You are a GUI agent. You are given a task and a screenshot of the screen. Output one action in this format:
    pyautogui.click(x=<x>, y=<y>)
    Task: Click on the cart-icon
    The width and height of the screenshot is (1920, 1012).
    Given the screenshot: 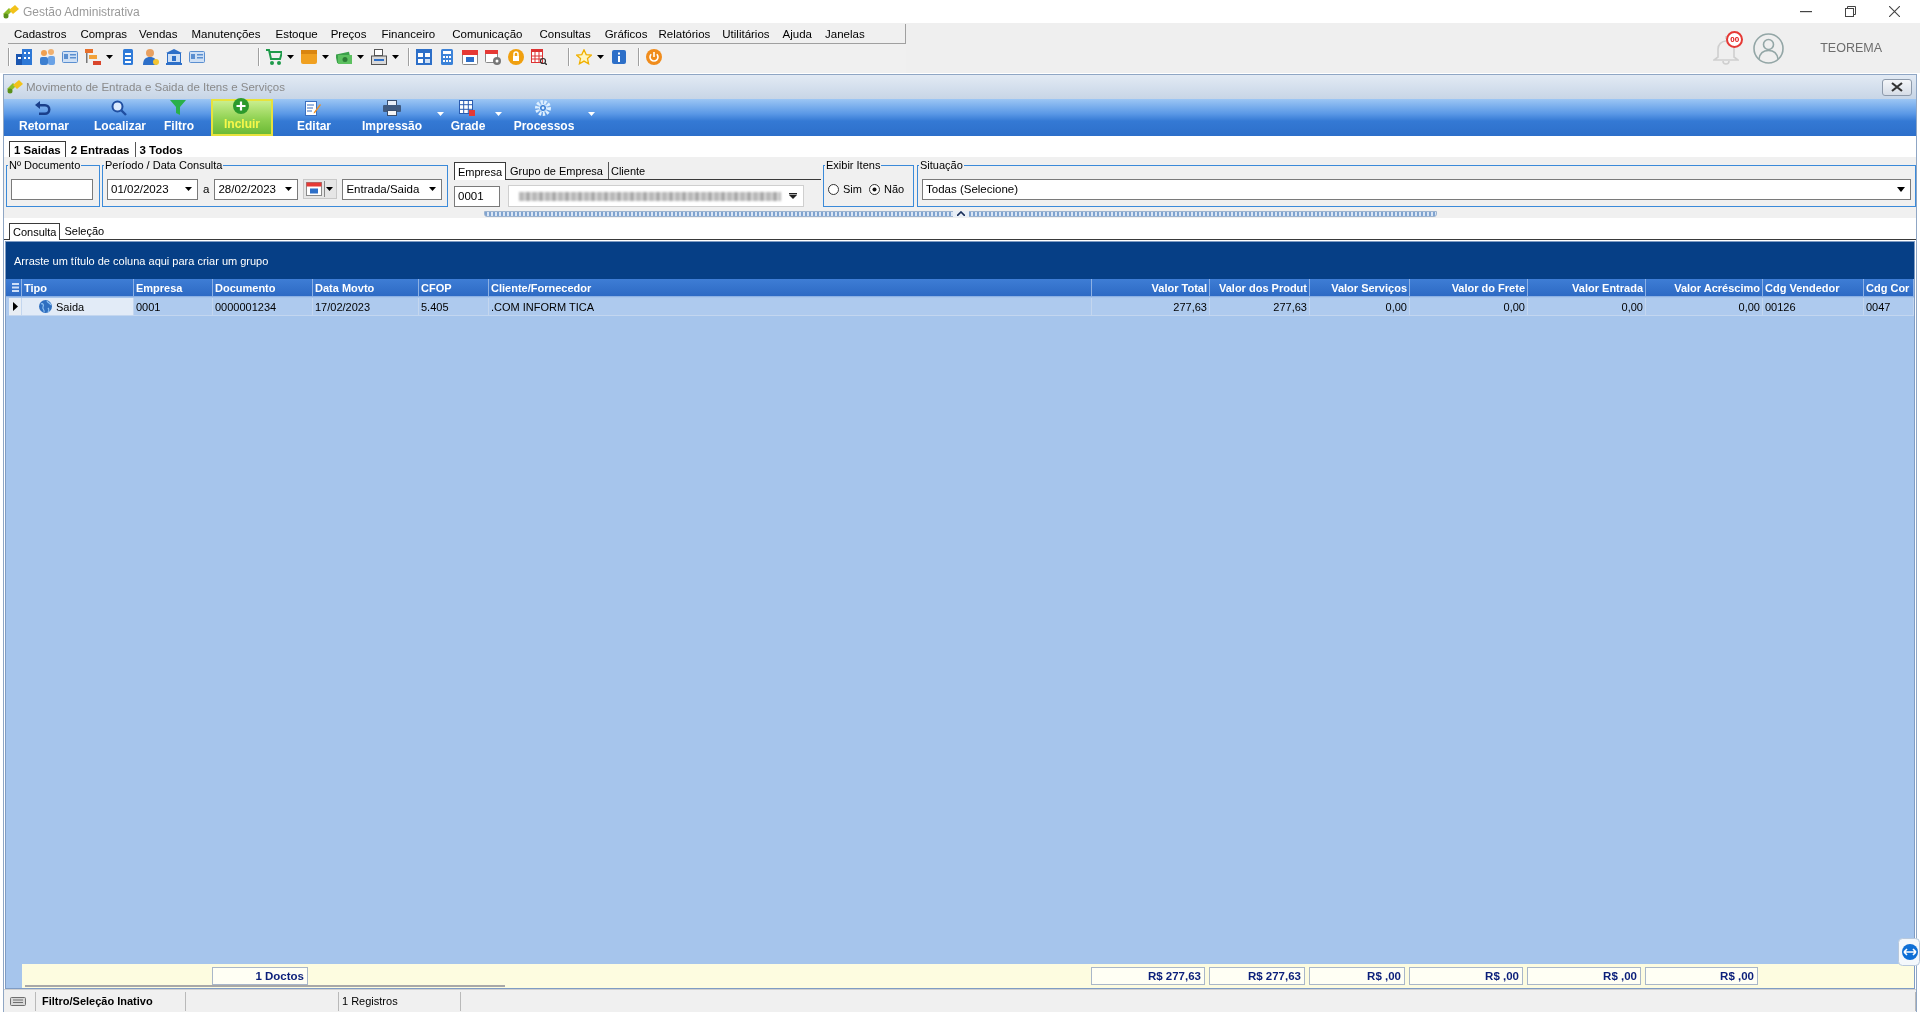 What is the action you would take?
    pyautogui.click(x=274, y=56)
    